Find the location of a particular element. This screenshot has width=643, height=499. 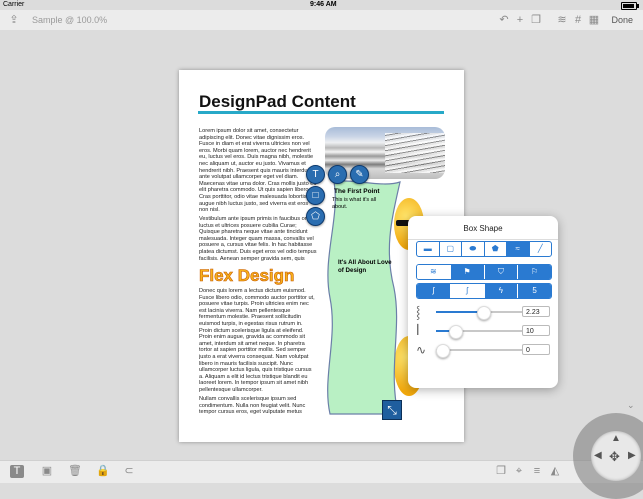

zigzag-icon: ϟ is located at coordinates (501, 291).